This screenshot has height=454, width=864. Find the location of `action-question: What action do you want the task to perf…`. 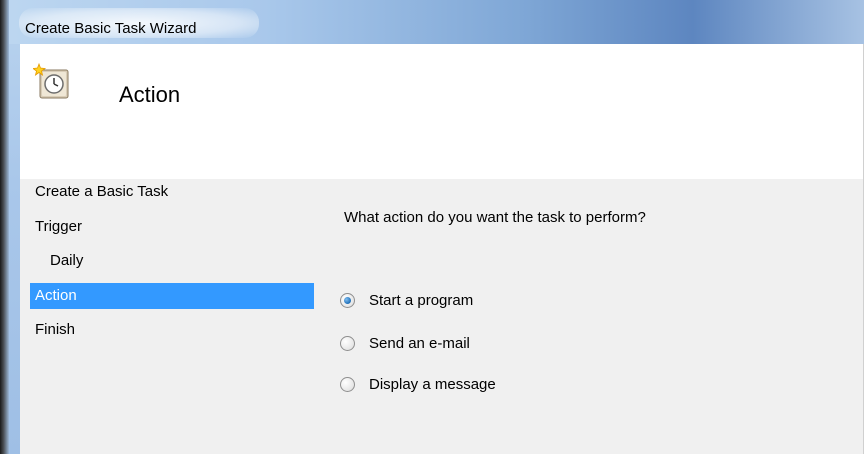

action-question: What action do you want the task to perf… is located at coordinates (495, 217).